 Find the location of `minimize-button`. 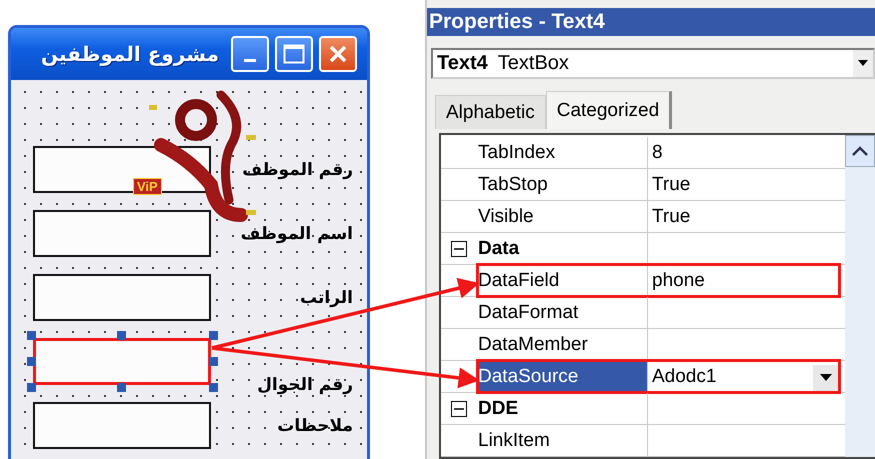

minimize-button is located at coordinates (250, 54).